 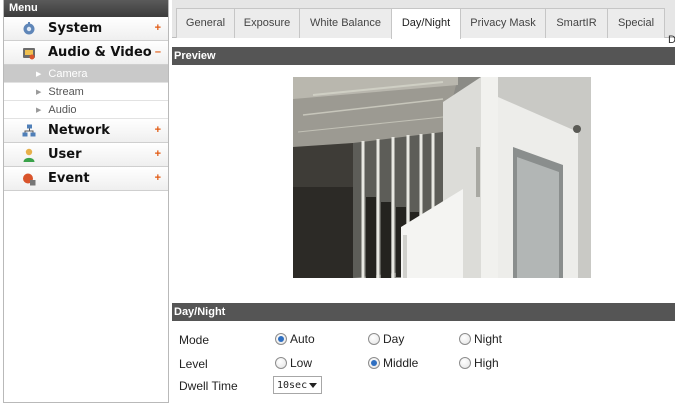 What do you see at coordinates (671, 40) in the screenshot?
I see `tab-overflow-text: D` at bounding box center [671, 40].